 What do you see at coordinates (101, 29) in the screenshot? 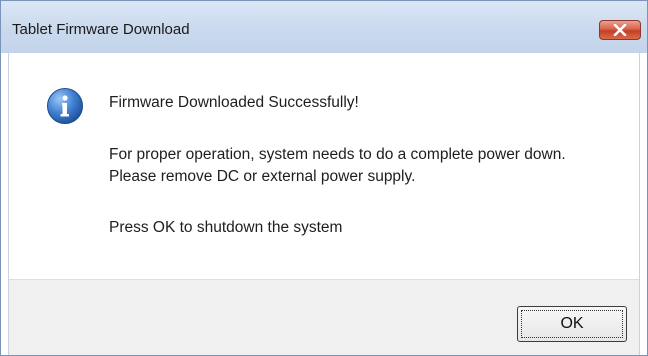
I see `window-title: Tablet Firmware Download` at bounding box center [101, 29].